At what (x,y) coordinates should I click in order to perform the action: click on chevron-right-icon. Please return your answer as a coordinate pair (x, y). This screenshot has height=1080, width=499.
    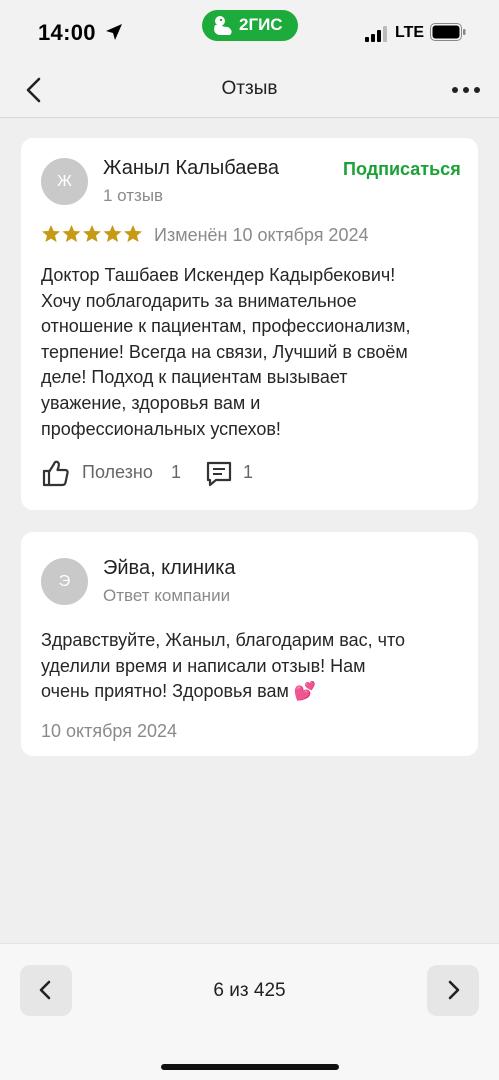
    Looking at the image, I should click on (454, 990).